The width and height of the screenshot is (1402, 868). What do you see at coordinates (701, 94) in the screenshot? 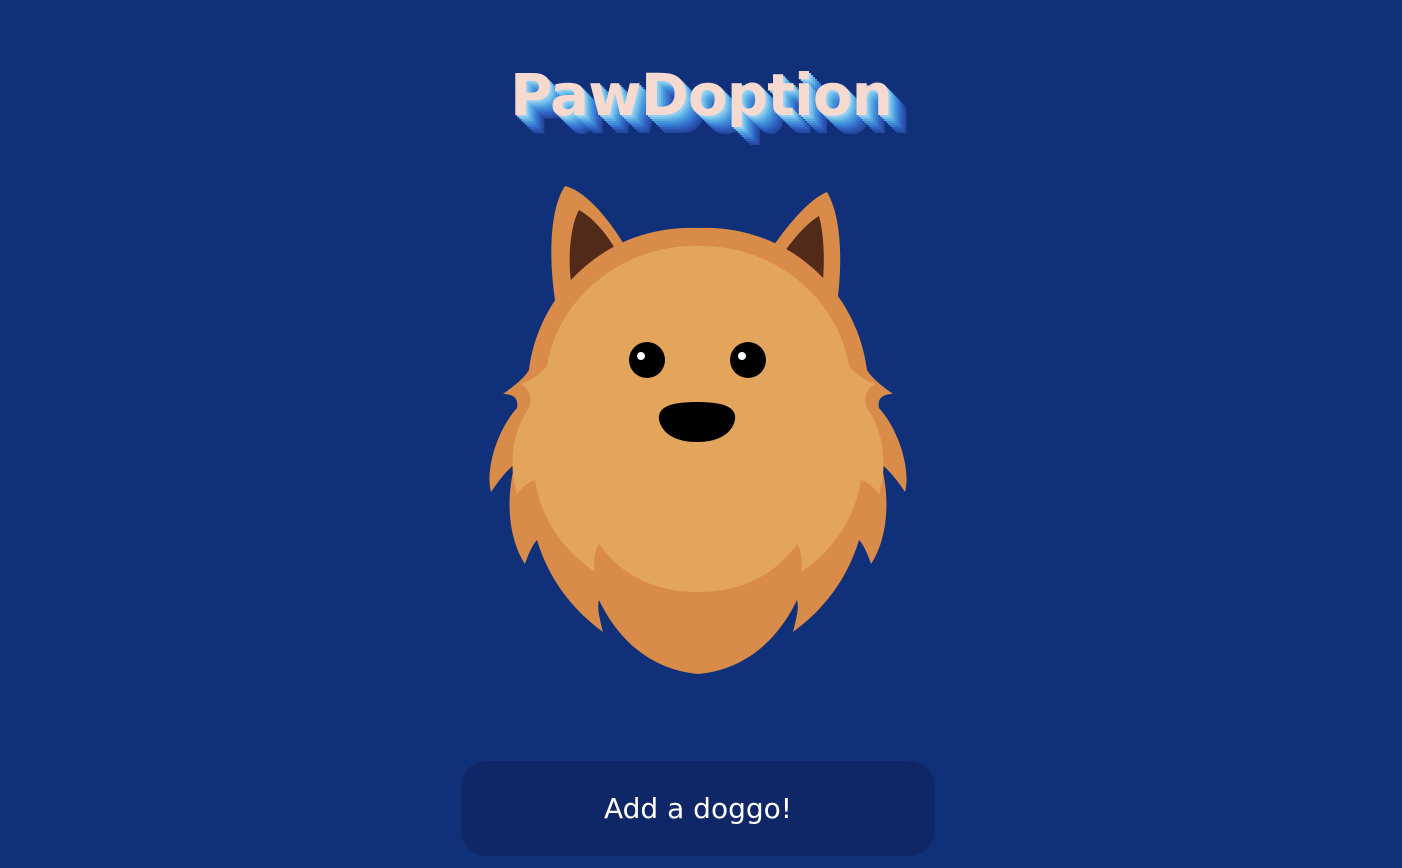
I see `app-title: PawDoption` at bounding box center [701, 94].